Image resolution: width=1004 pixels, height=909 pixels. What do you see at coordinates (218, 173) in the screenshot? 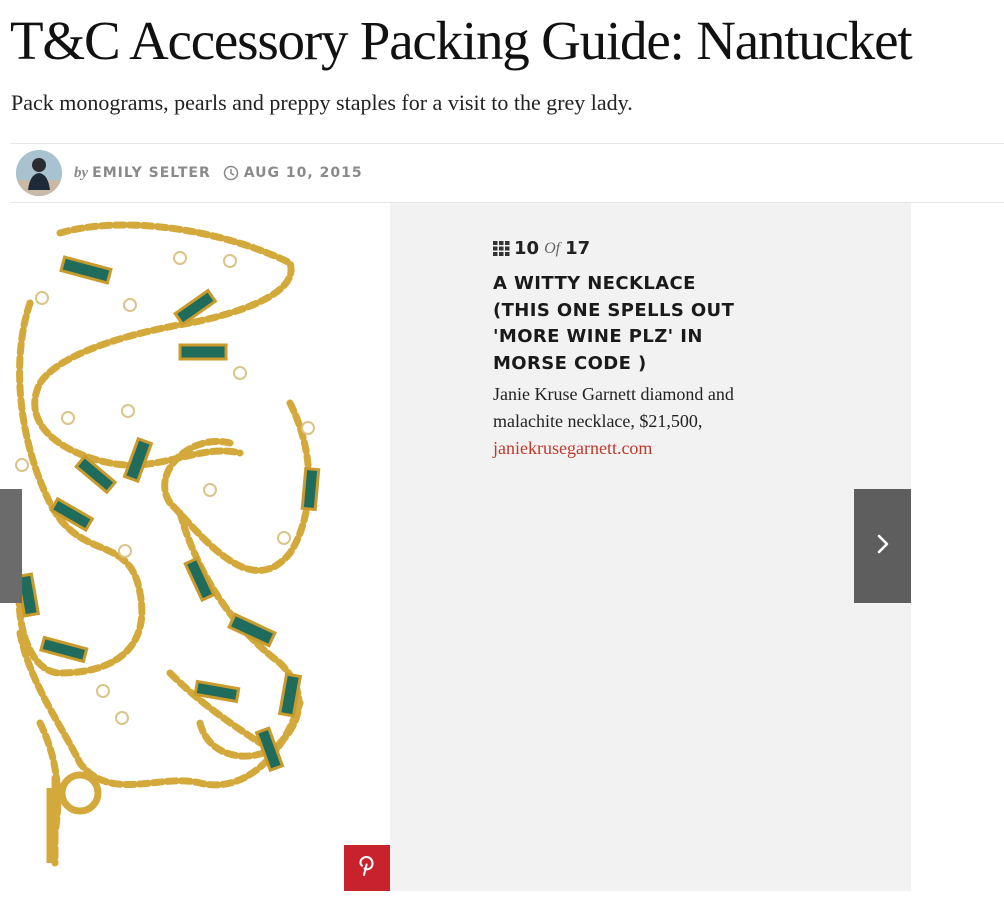
I see `byline: by EMILY SELTER AUG 10, 2015` at bounding box center [218, 173].